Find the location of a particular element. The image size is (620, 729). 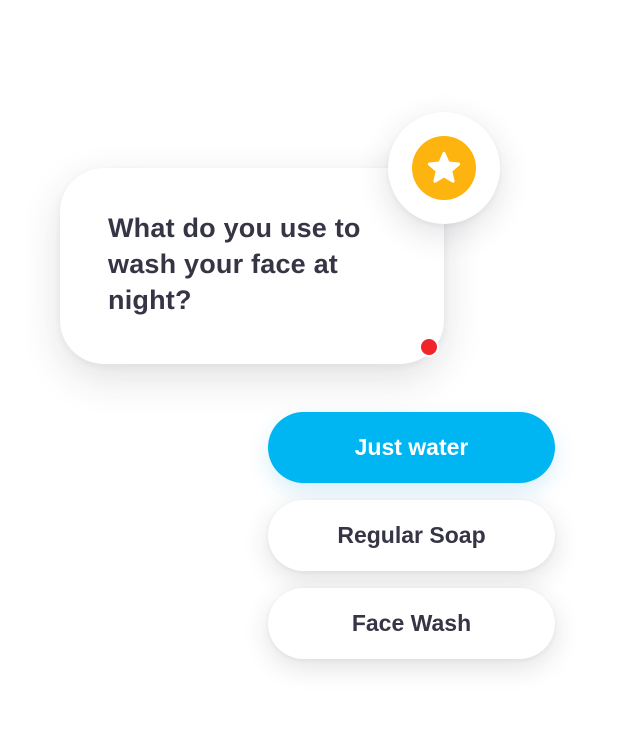

star-icon is located at coordinates (444, 168).